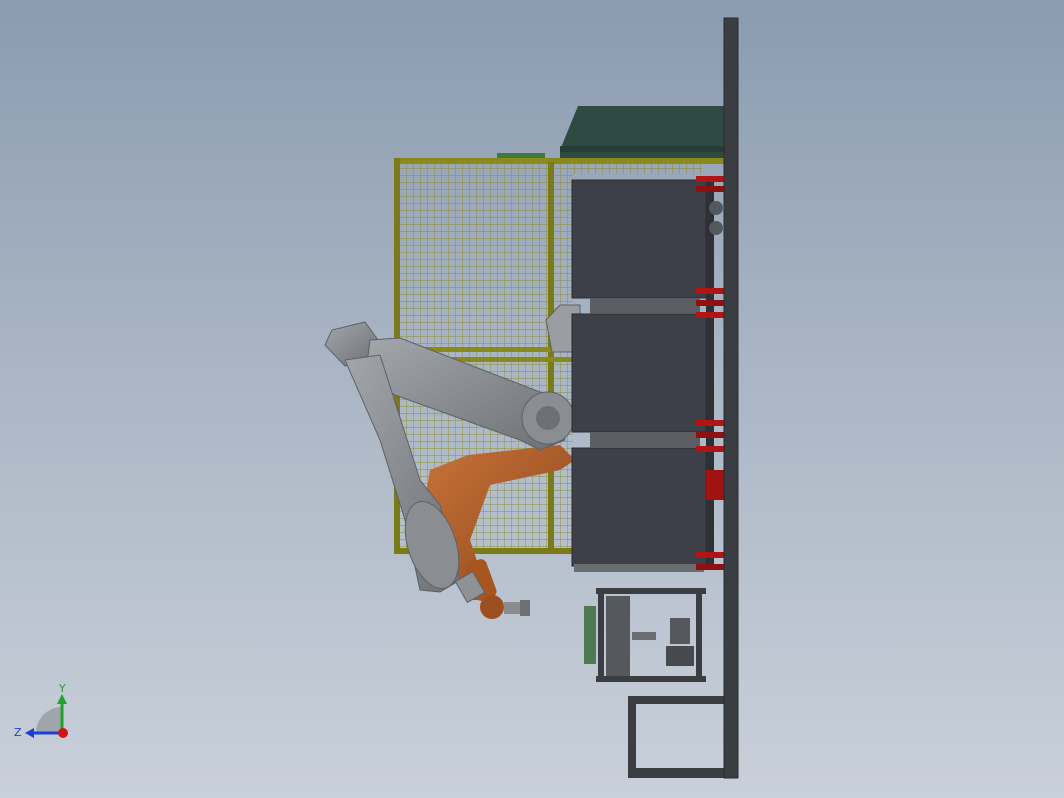 The image size is (1064, 798). What do you see at coordinates (731, 398) in the screenshot?
I see `vertical-wall-post` at bounding box center [731, 398].